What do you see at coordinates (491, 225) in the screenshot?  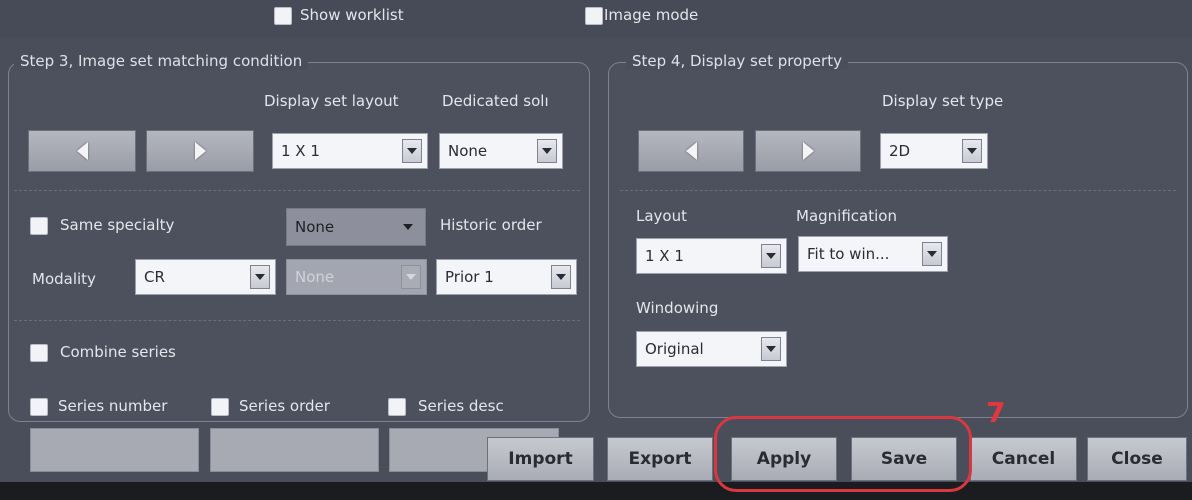 I see `historic-order-label: Historic order` at bounding box center [491, 225].